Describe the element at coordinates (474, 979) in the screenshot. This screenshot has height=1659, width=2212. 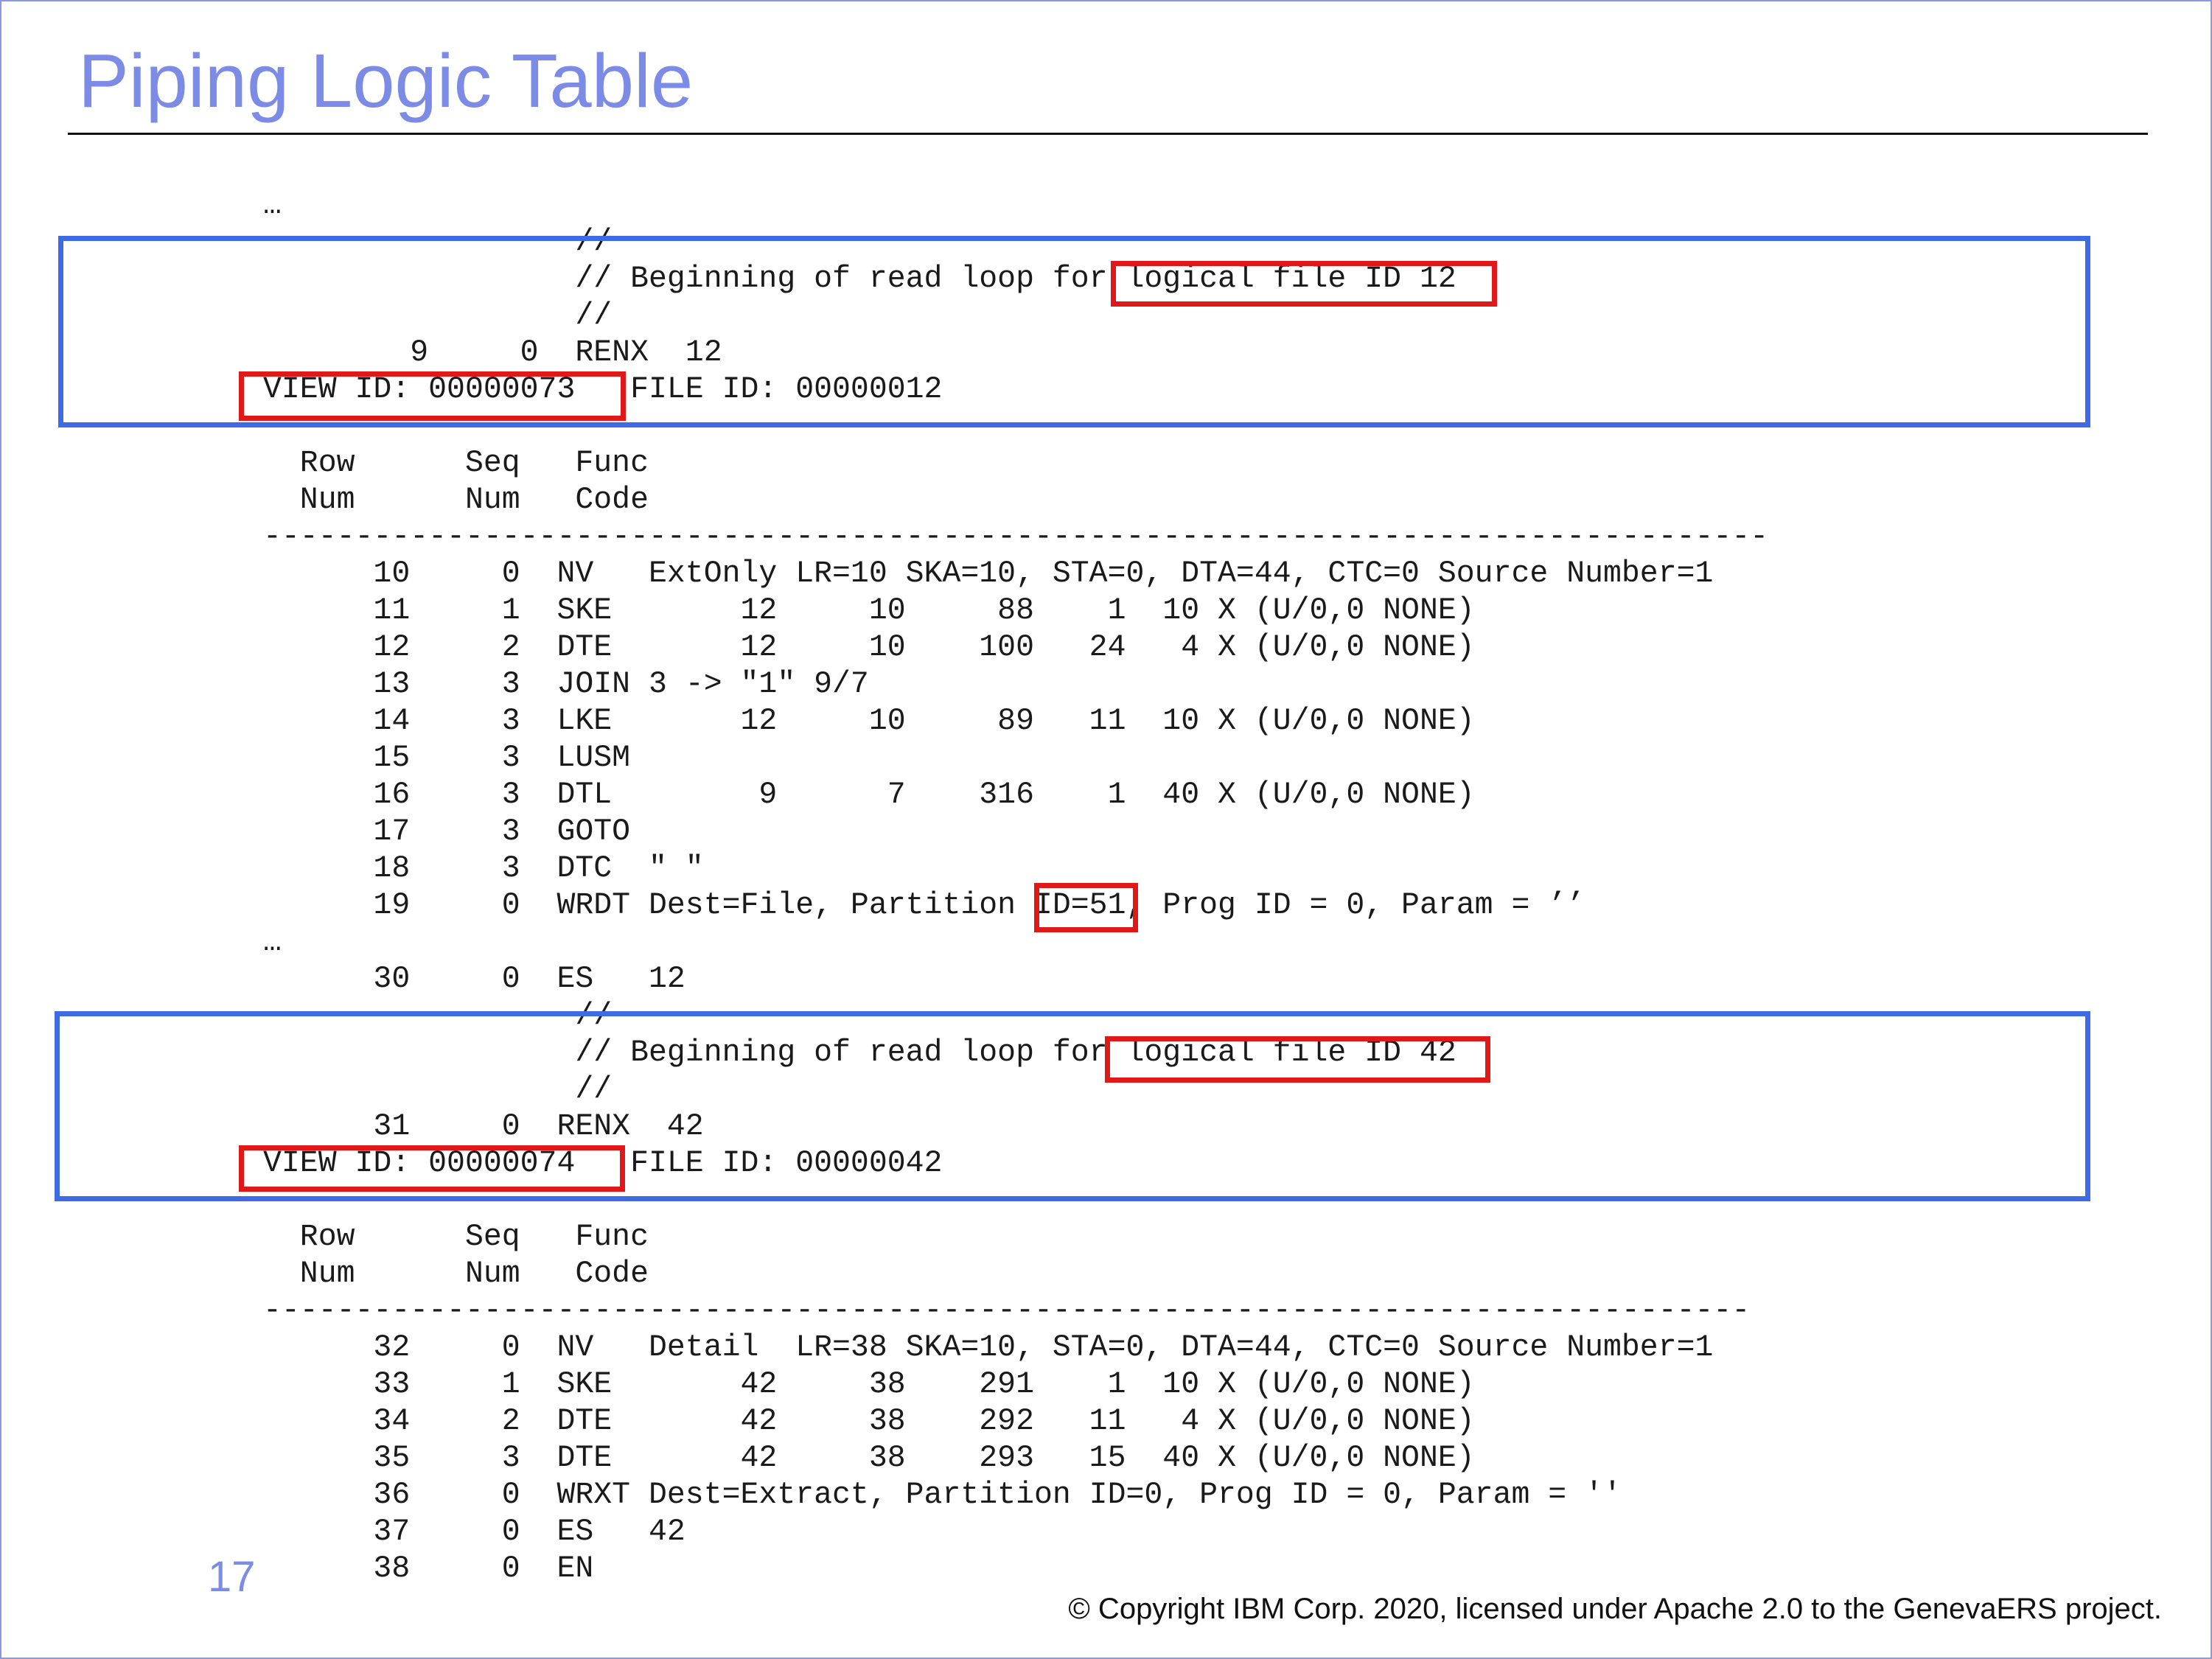
I see `listing-line: 30 0 ES 12` at that location.